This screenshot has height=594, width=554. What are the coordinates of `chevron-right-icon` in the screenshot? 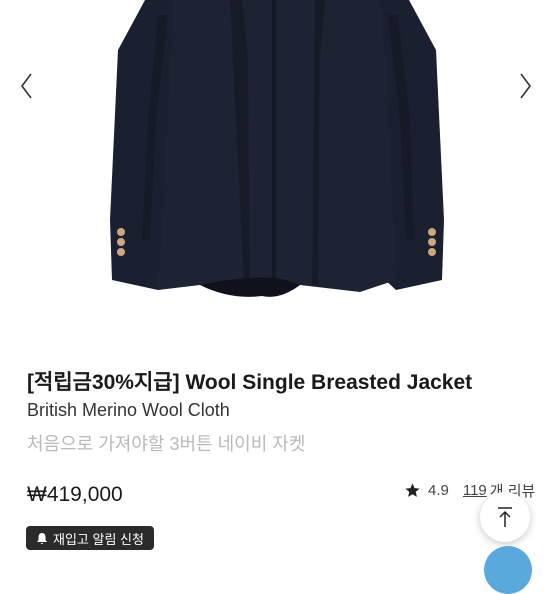 It's located at (525, 86).